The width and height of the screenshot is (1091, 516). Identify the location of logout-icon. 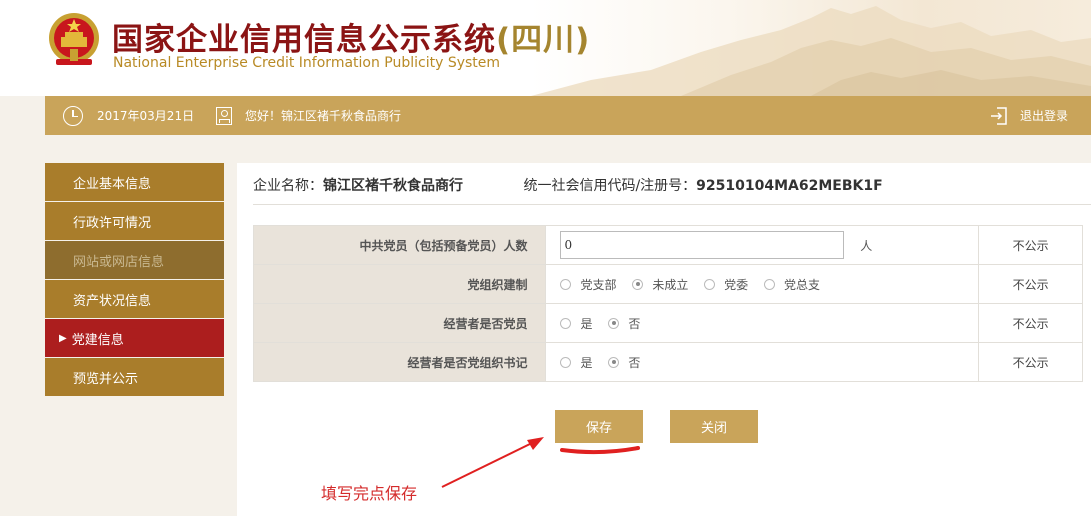
(999, 115).